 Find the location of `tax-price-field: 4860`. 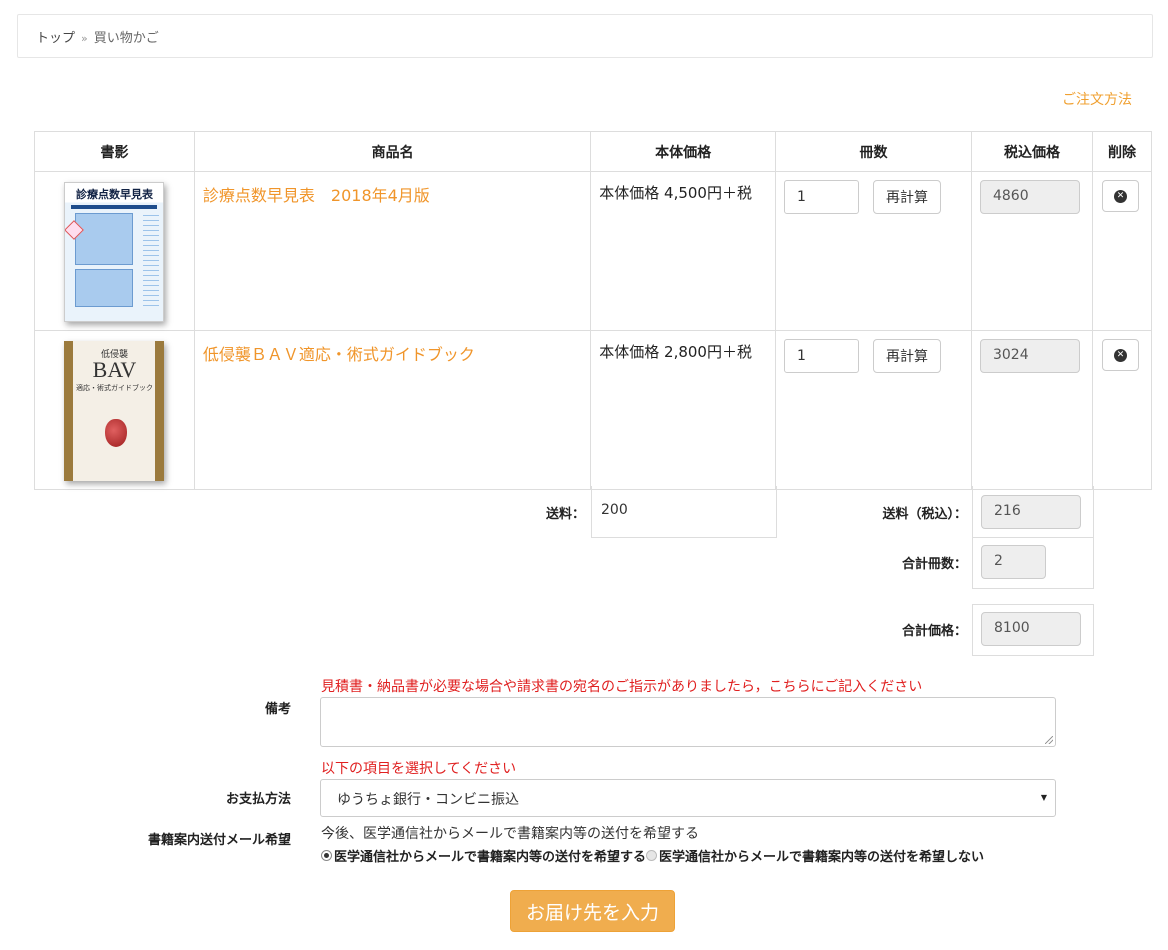

tax-price-field: 4860 is located at coordinates (1029, 197).